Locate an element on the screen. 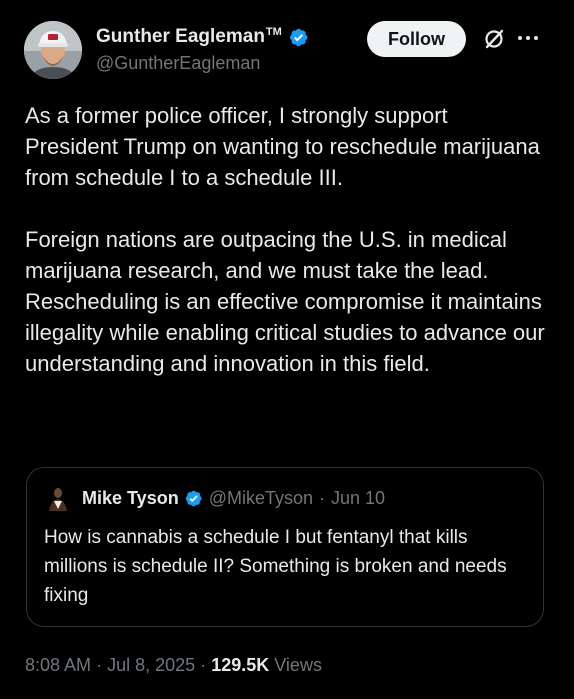 This screenshot has height=699, width=574. quoted-author-handle: @MikeTyson is located at coordinates (261, 498).